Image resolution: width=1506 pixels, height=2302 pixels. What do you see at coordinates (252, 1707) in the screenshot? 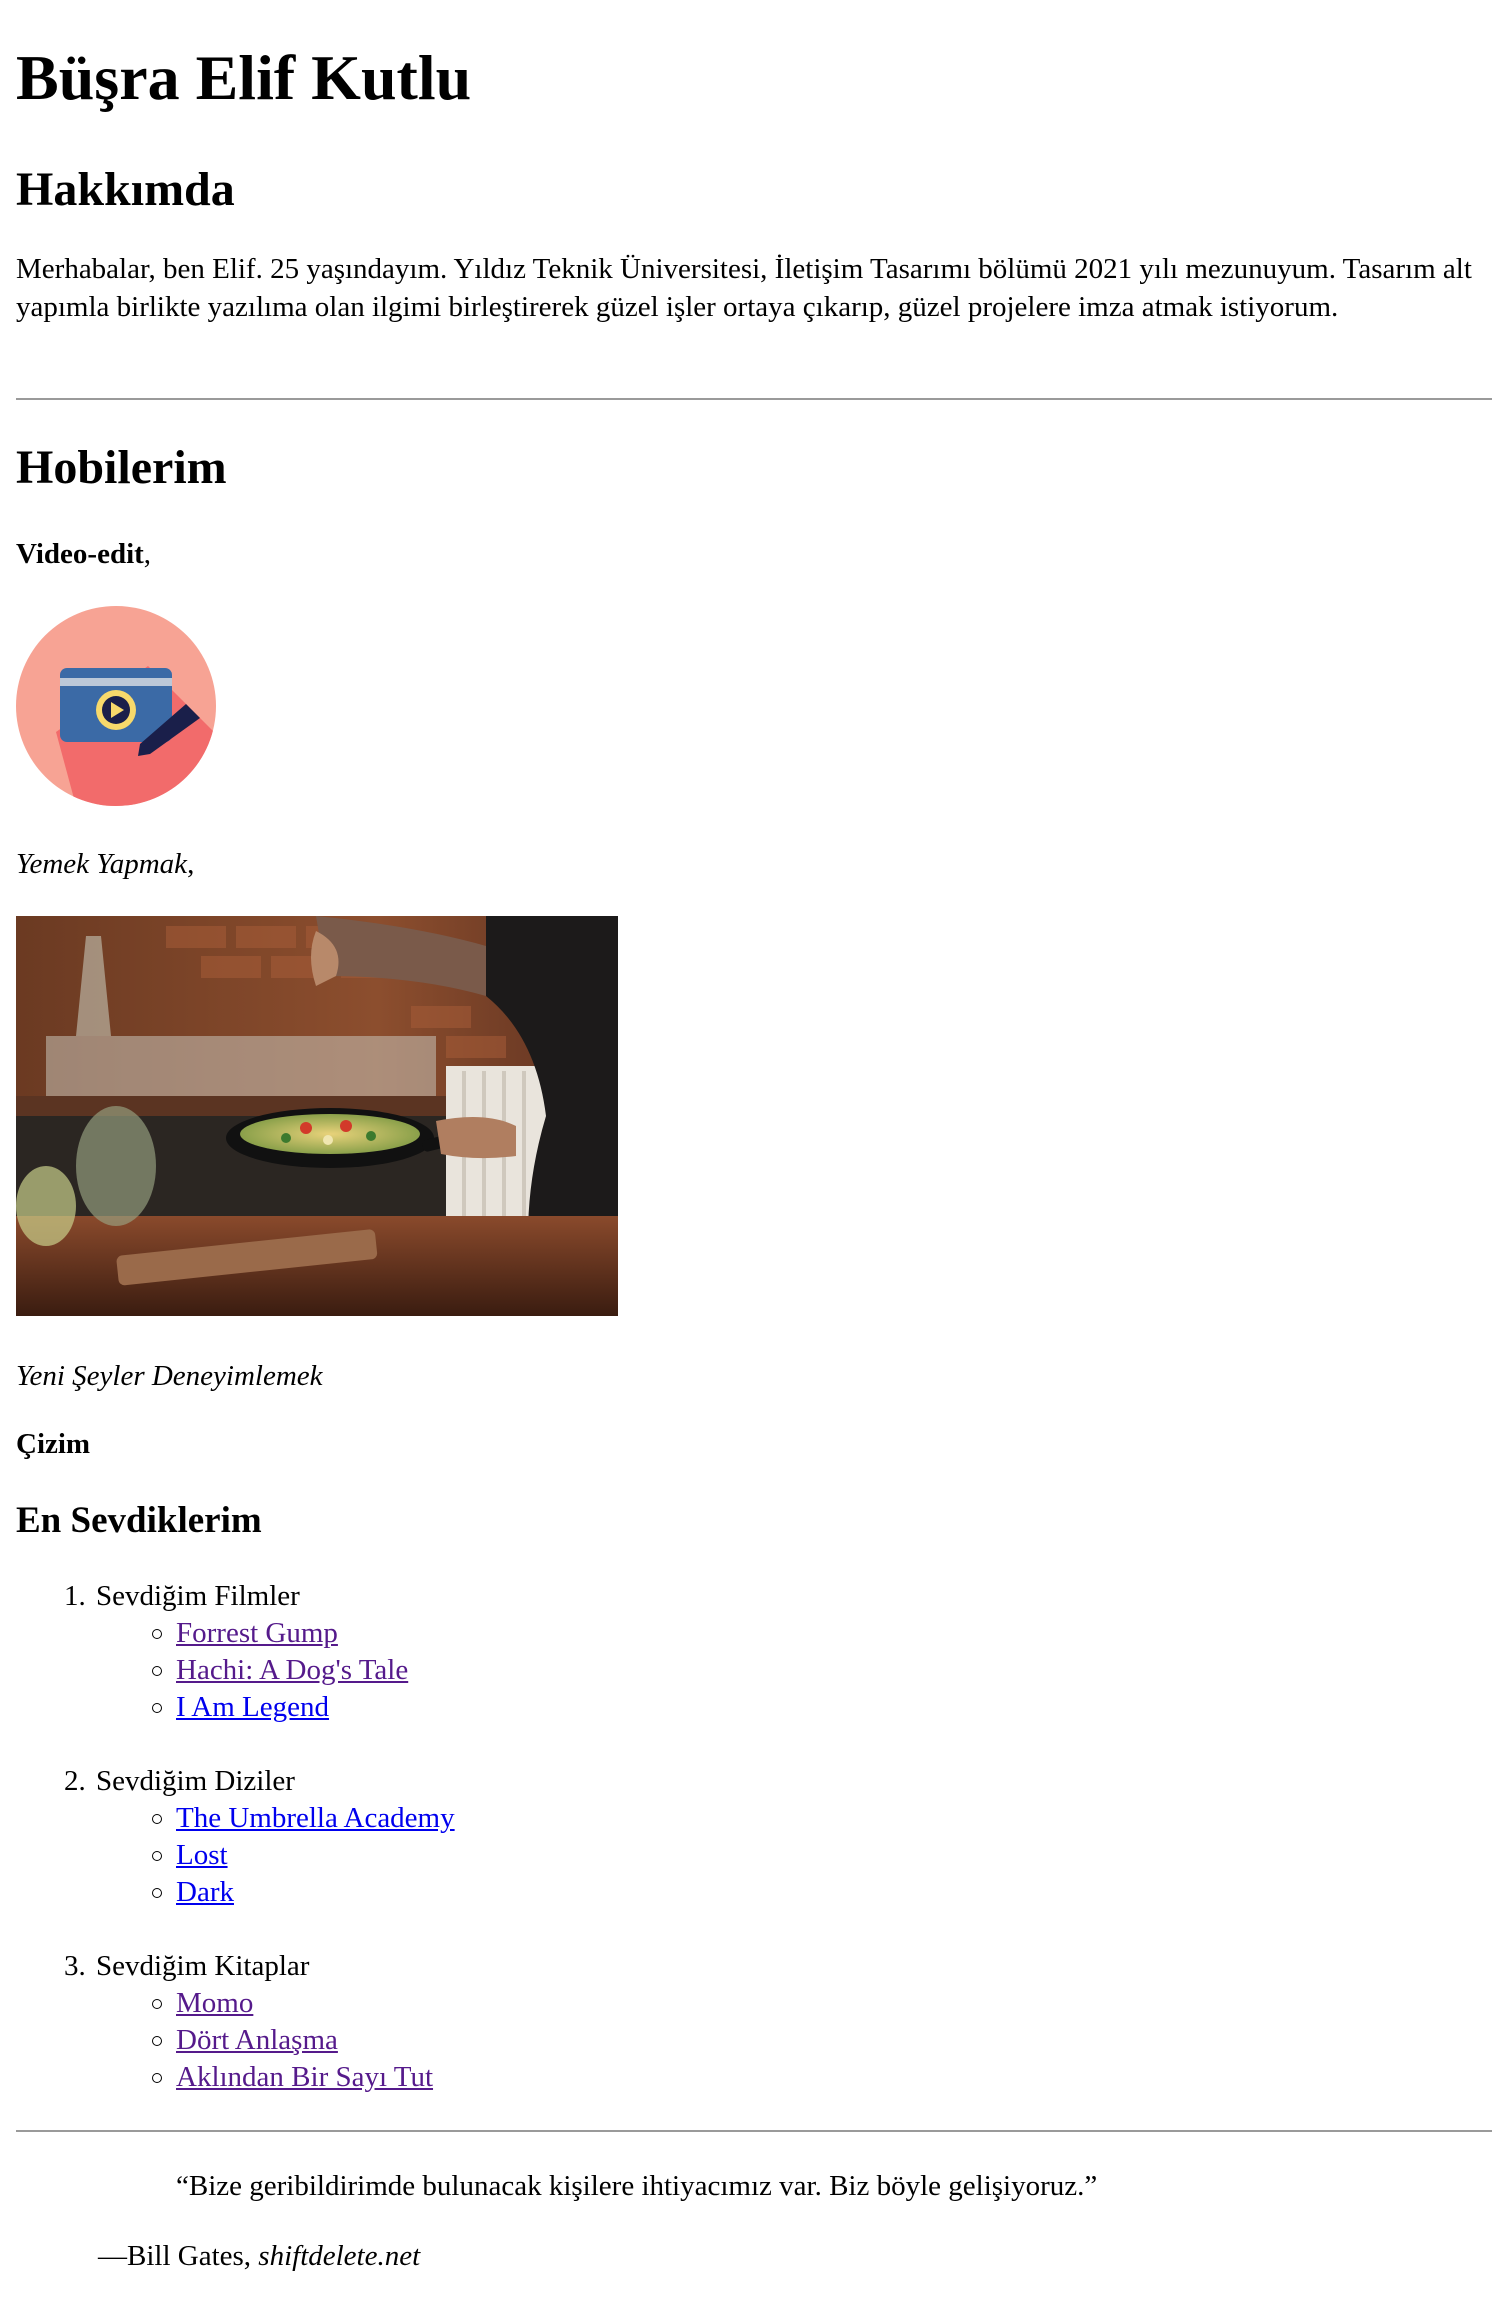
I see `link-i-am-legend: I Am Legend` at bounding box center [252, 1707].